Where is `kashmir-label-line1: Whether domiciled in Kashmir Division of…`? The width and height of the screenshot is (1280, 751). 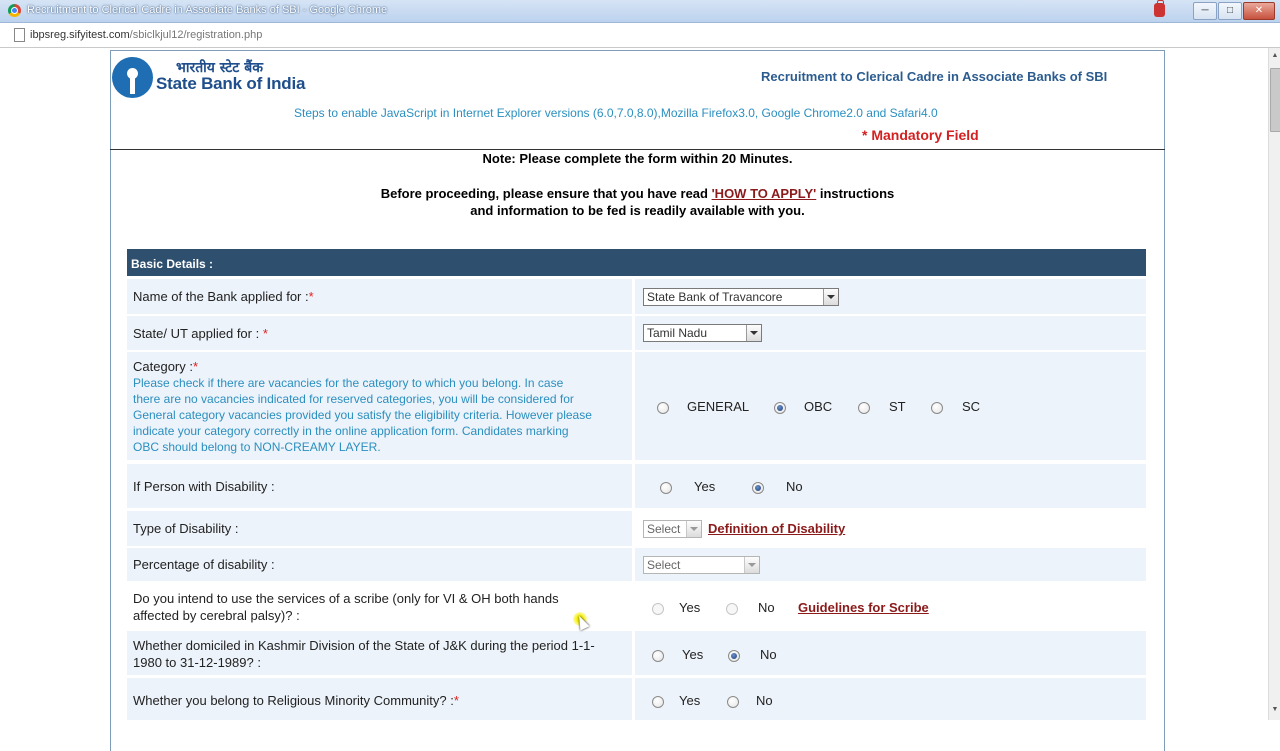
kashmir-label-line1: Whether domiciled in Kashmir Division of… is located at coordinates (364, 645).